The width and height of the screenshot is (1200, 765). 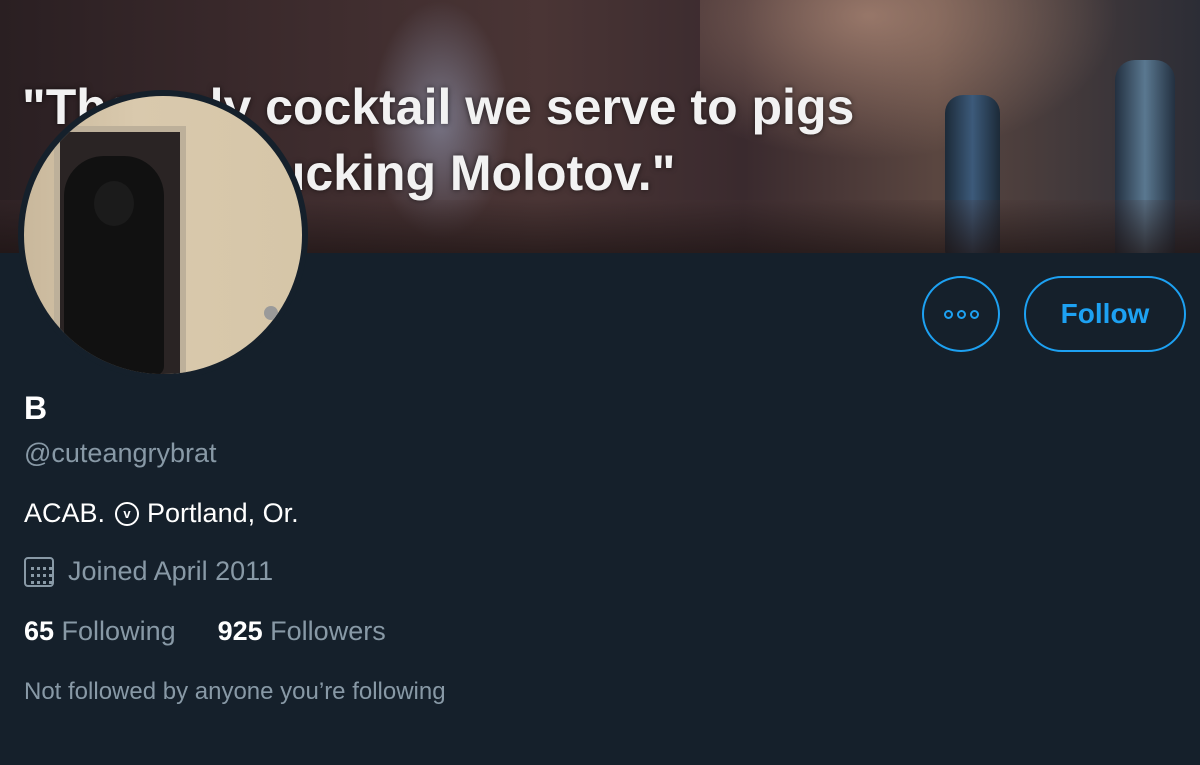 I want to click on more-options-icon, so click(x=961, y=314).